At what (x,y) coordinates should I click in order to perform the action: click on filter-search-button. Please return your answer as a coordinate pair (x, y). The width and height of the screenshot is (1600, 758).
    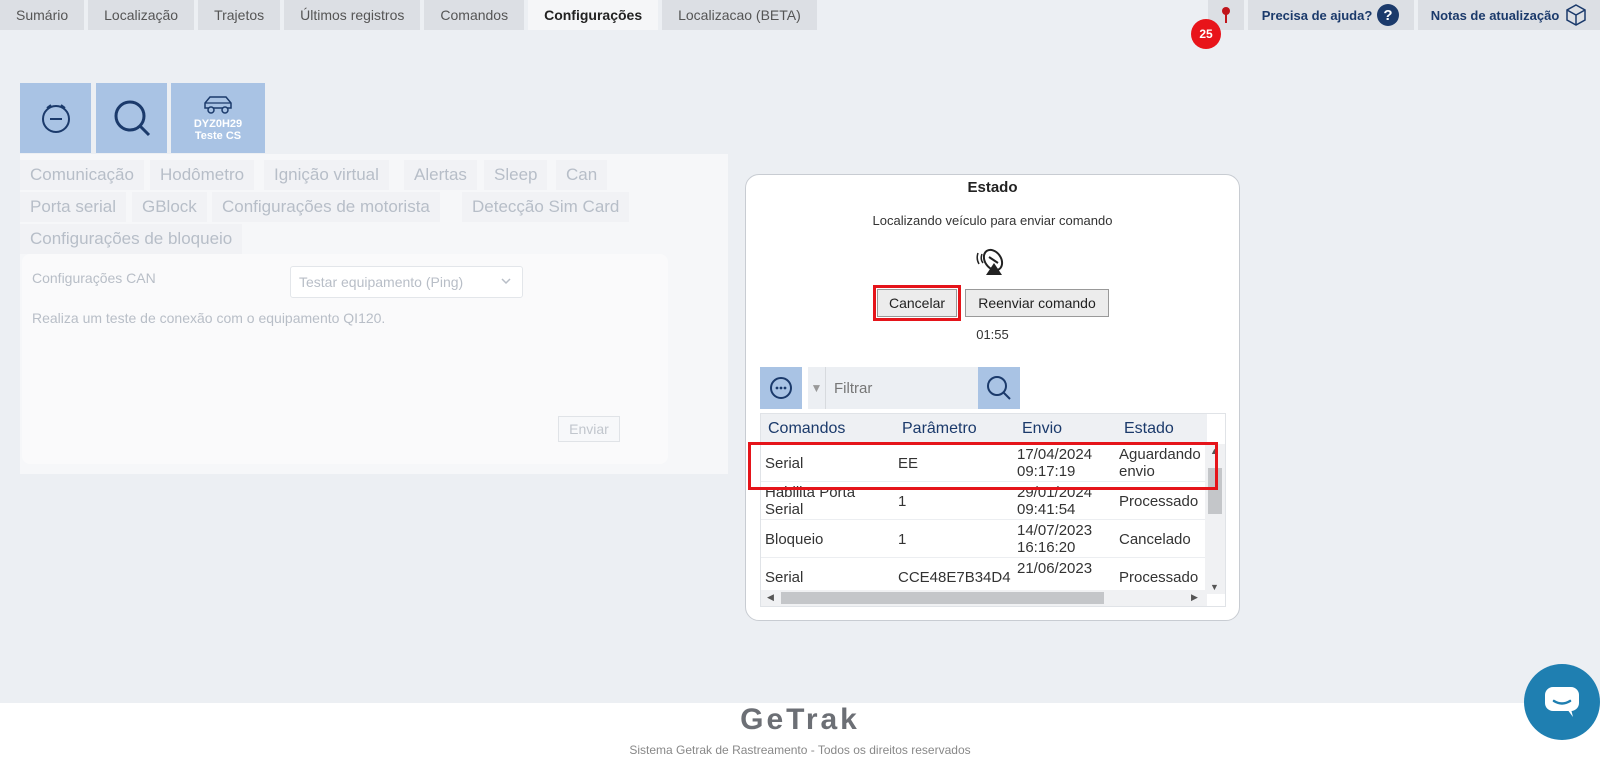
    Looking at the image, I should click on (999, 388).